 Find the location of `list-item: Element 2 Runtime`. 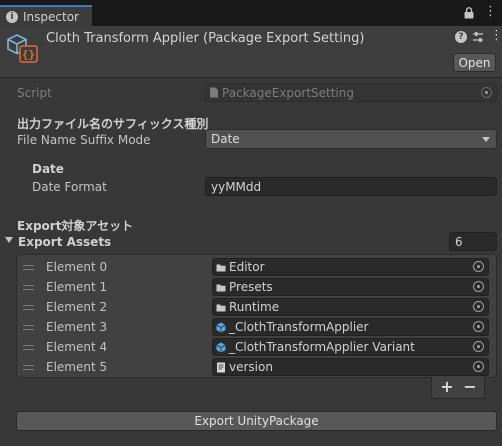

list-item: Element 2 Runtime is located at coordinates (256, 307).